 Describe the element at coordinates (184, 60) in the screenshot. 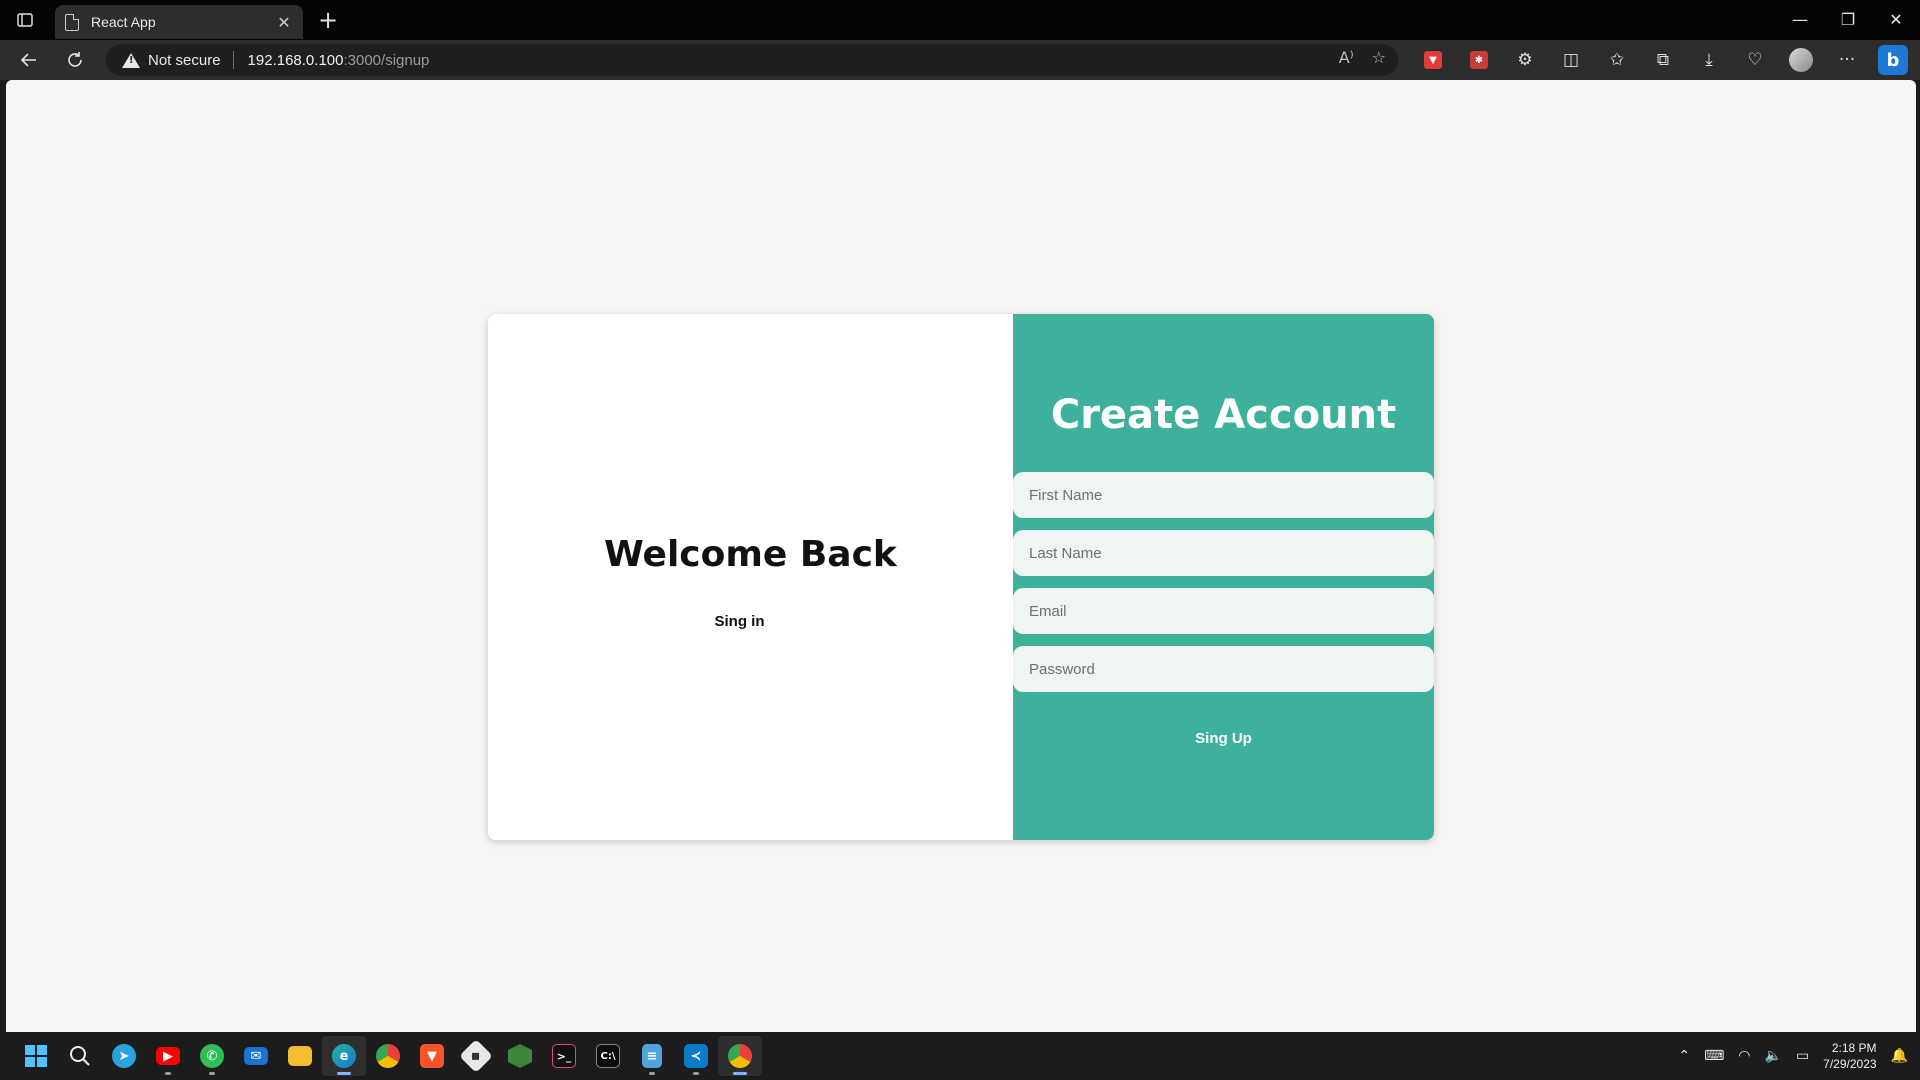

I see `security-label: Not secure` at that location.